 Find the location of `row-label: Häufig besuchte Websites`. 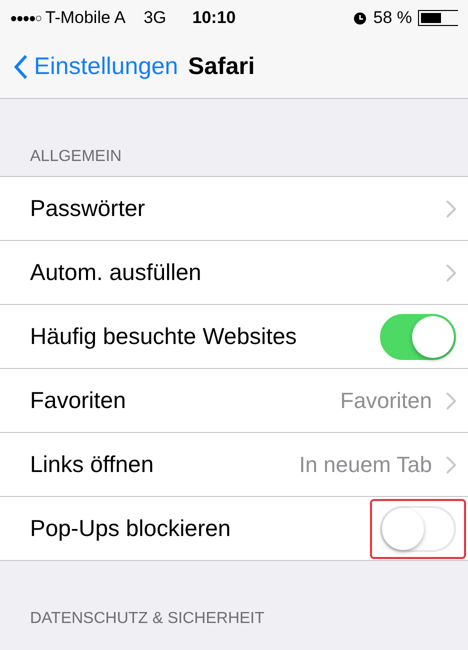

row-label: Häufig besuchte Websites is located at coordinates (163, 336).